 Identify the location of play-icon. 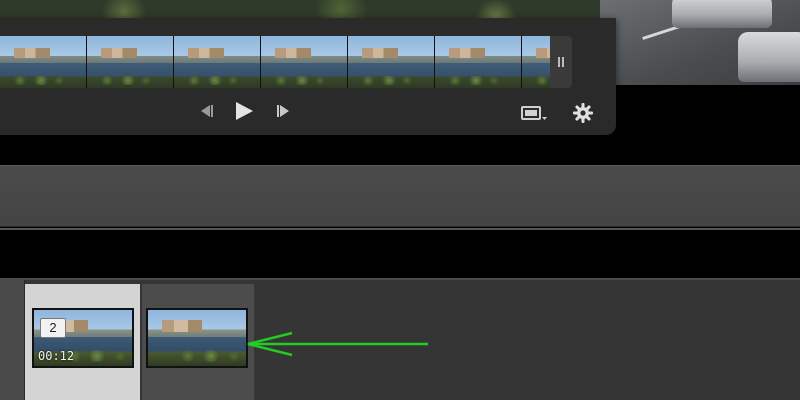
(244, 111).